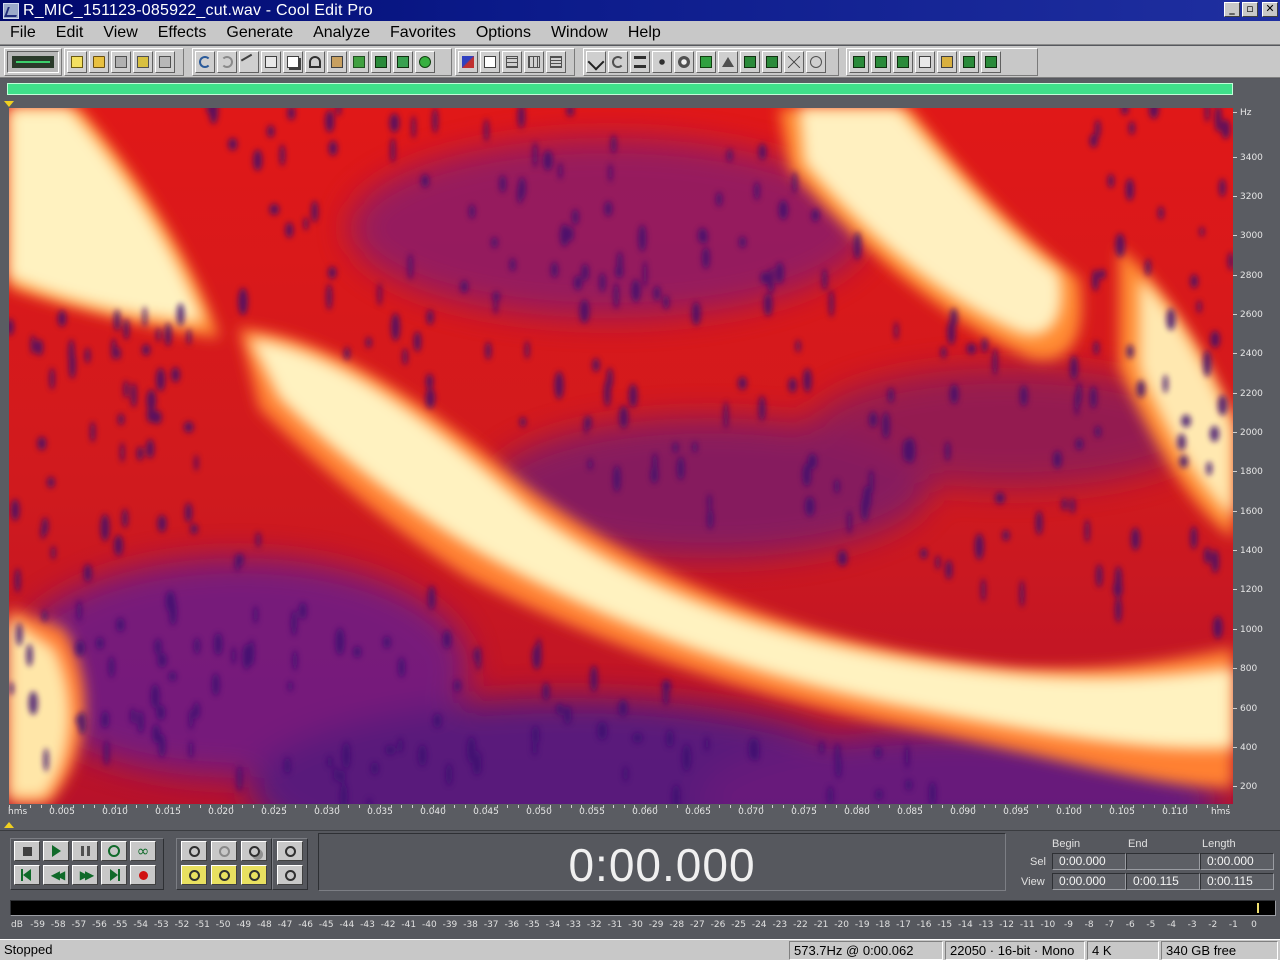 Image resolution: width=1280 pixels, height=960 pixels. I want to click on overview-range-bar, so click(640, 90).